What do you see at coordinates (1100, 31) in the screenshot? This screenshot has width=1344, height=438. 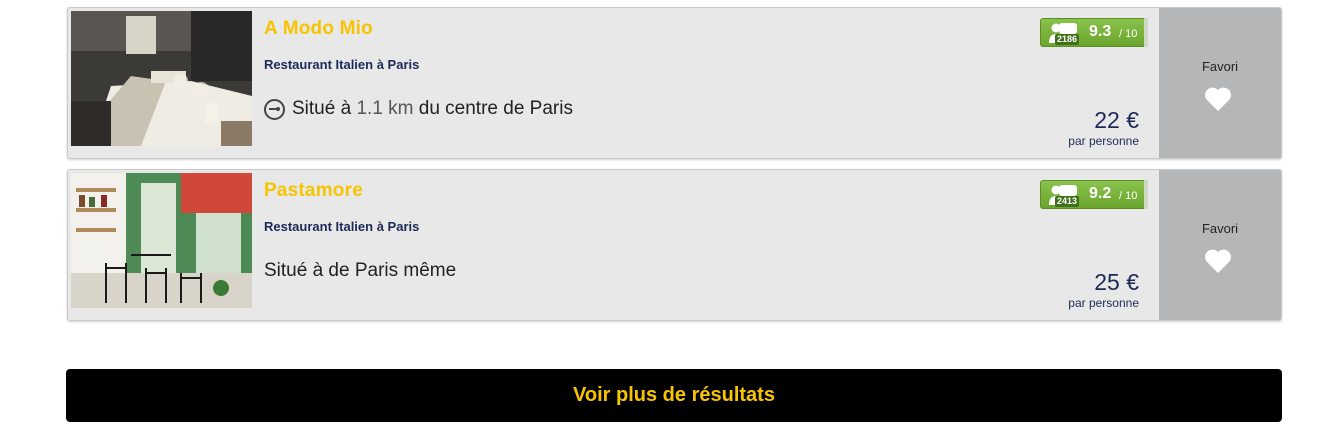 I see `rating-score: 9.3` at bounding box center [1100, 31].